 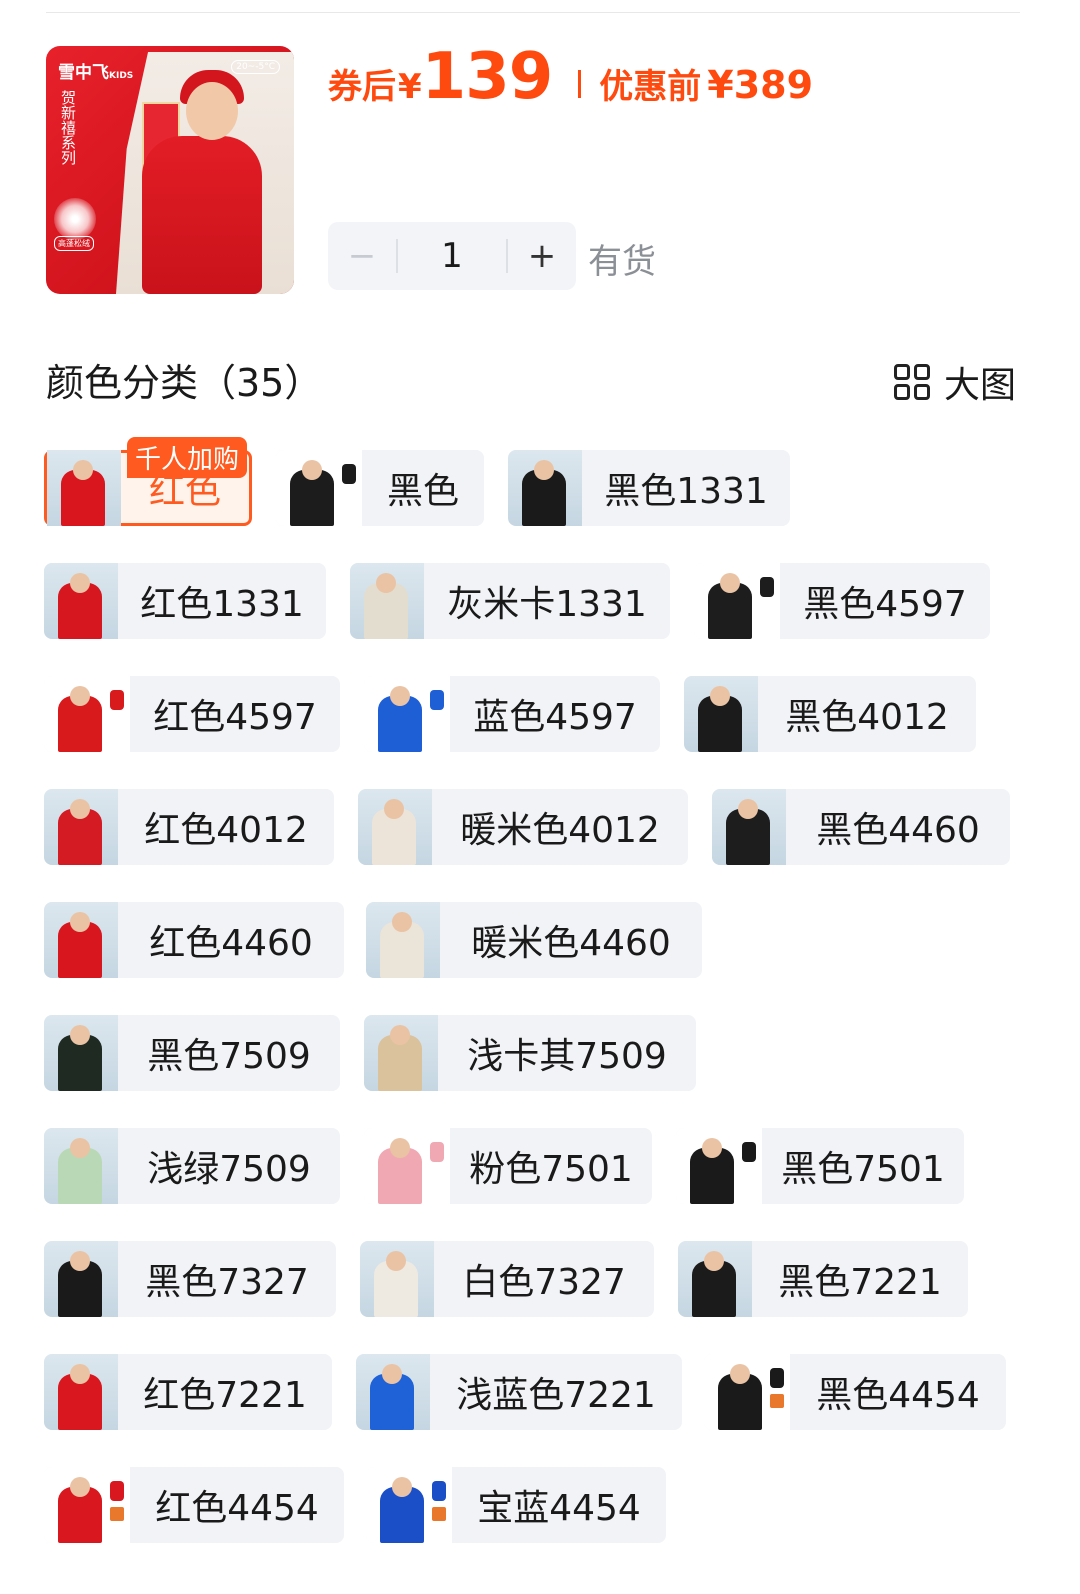 What do you see at coordinates (96, 73) in the screenshot?
I see `brand-logo: 雪中飞KIDS` at bounding box center [96, 73].